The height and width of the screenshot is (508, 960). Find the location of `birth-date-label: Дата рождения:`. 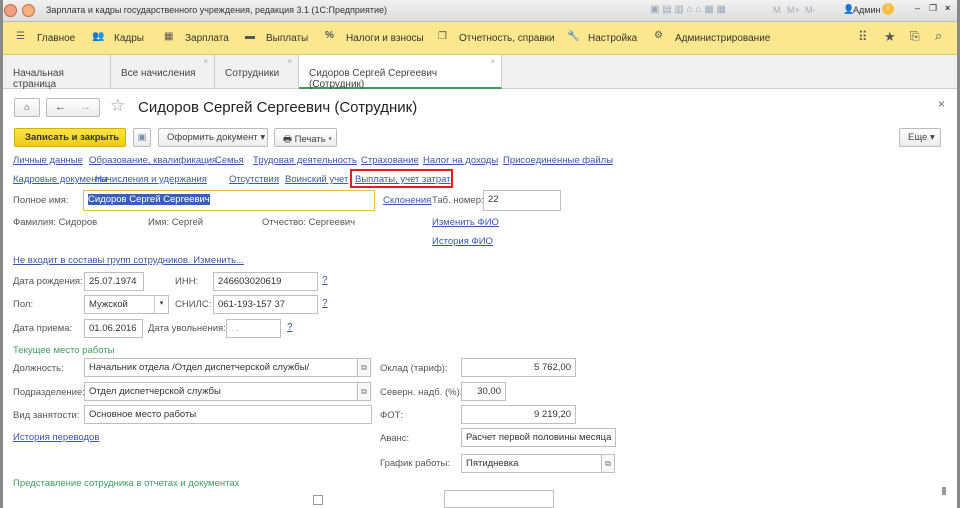

birth-date-label: Дата рождения: is located at coordinates (48, 281).